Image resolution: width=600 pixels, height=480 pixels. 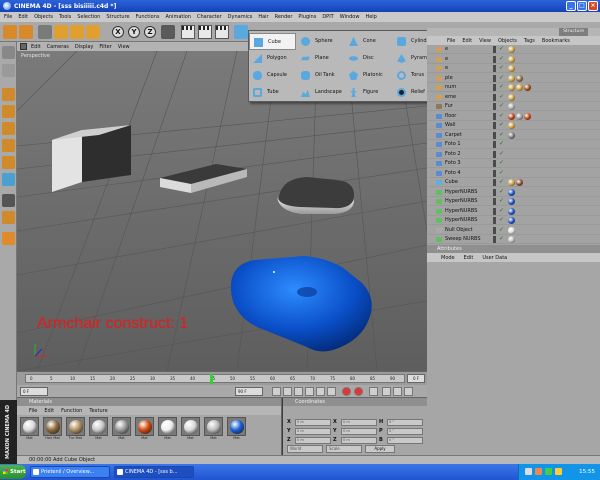 I want to click on object-row: floor ✓, so click(x=513, y=116).